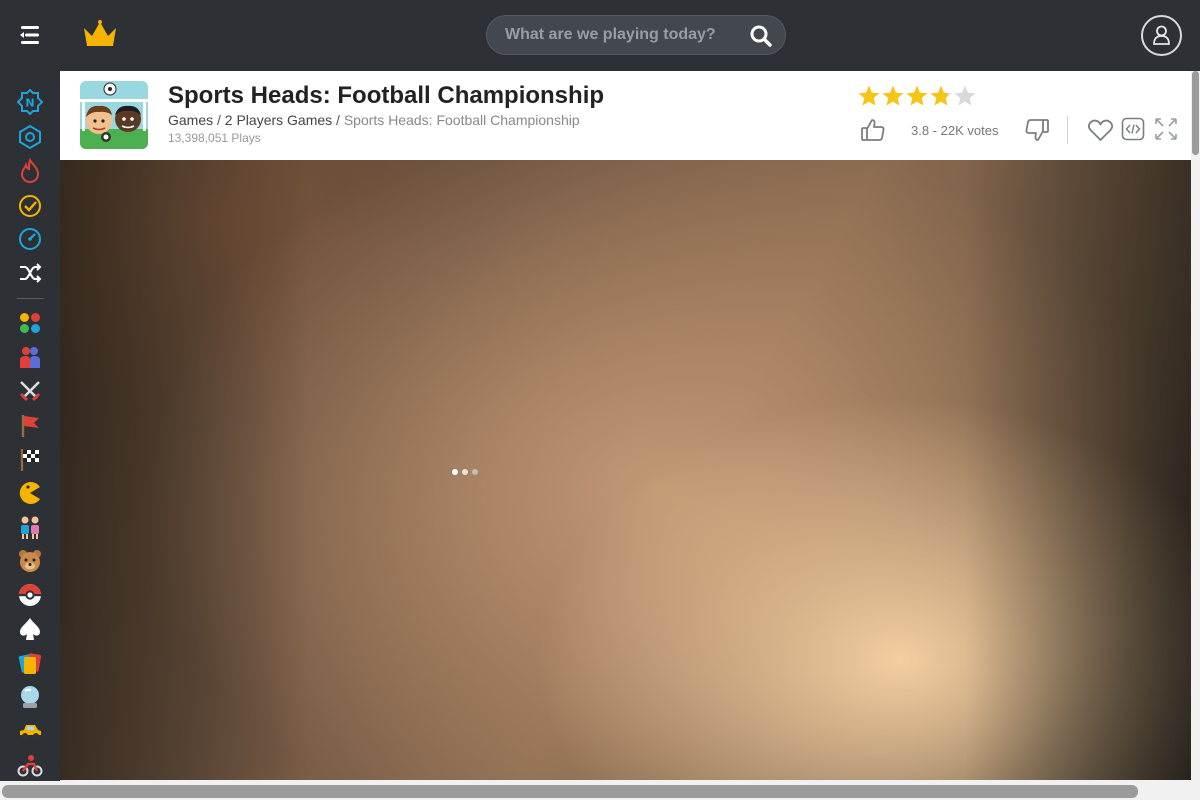 This screenshot has height=800, width=1200. I want to click on arcade-icon, so click(29, 493).